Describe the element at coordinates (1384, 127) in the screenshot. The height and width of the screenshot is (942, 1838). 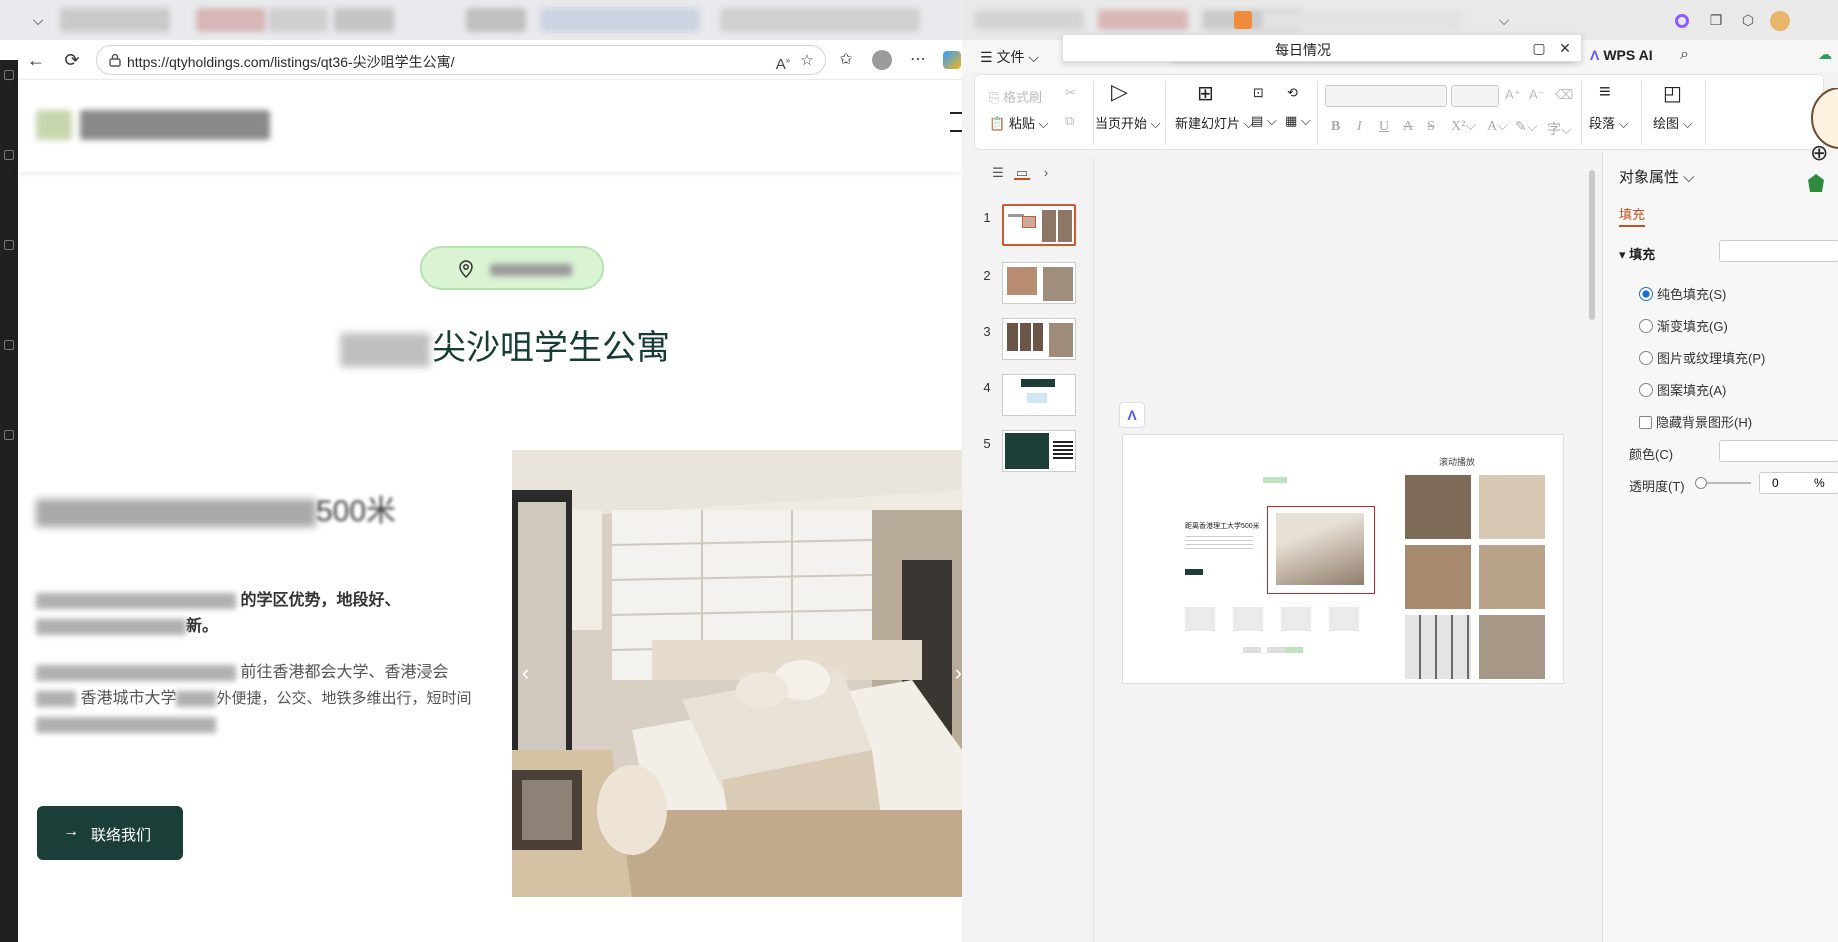
I see `underline-icon: U` at that location.